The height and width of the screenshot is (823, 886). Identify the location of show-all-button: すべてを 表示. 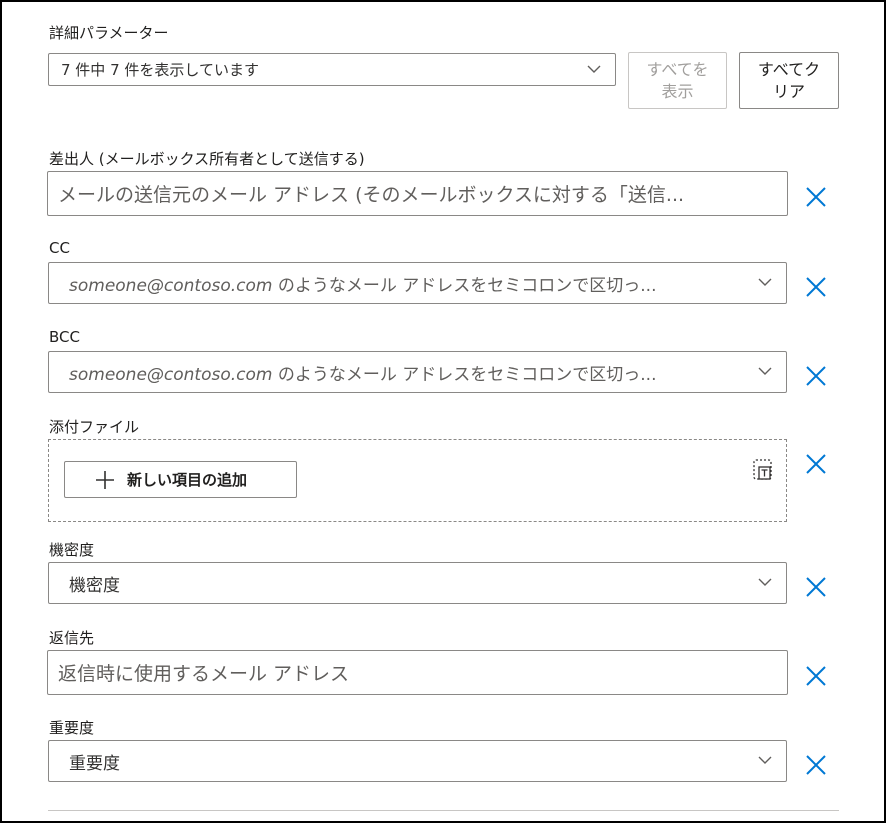
(677, 80).